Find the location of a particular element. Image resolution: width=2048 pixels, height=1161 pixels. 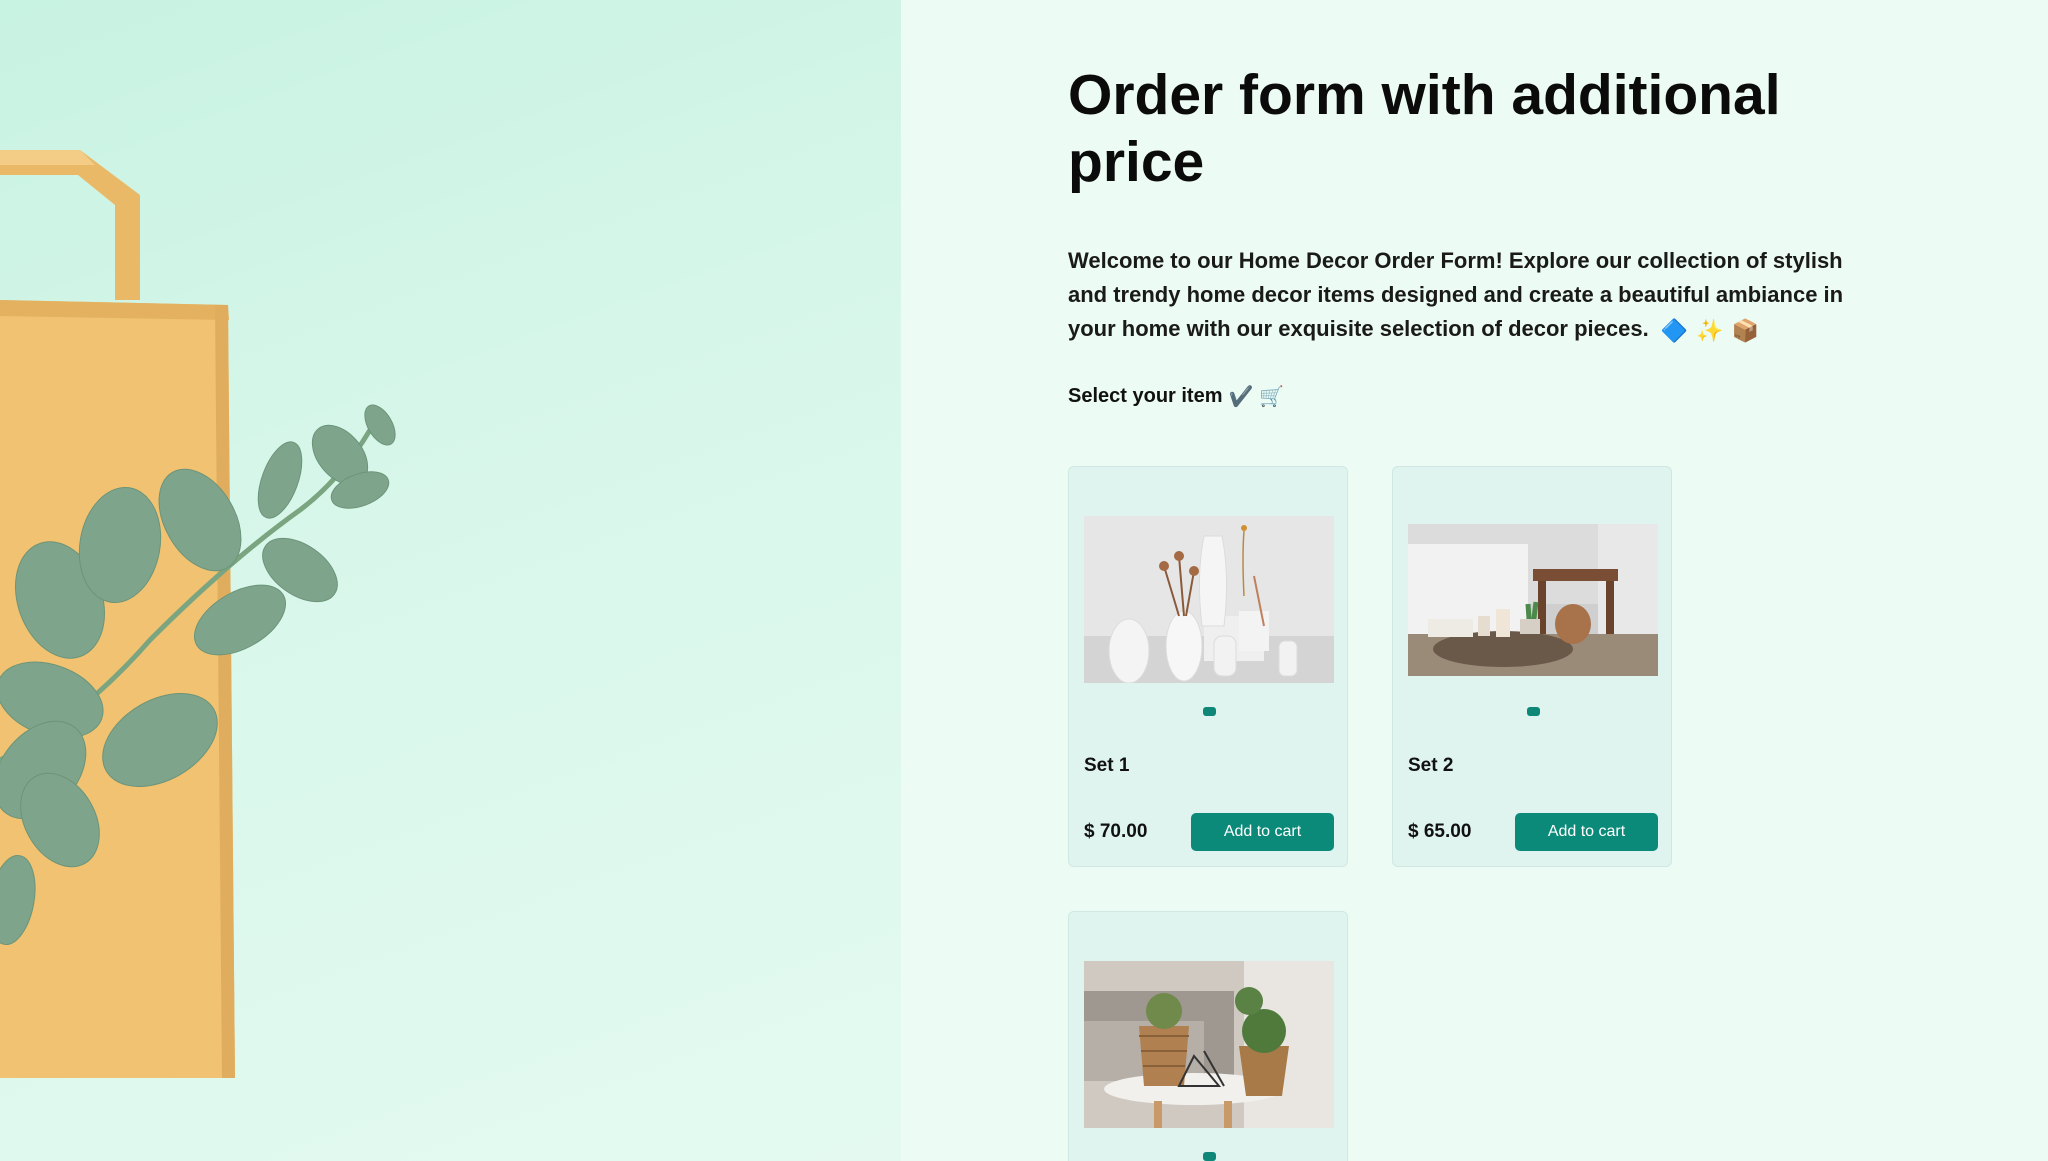

product-name: Set 2 is located at coordinates (1431, 765).